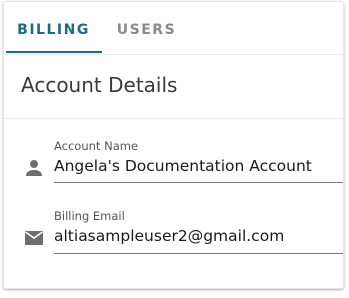 The width and height of the screenshot is (349, 298). I want to click on billing-email-value: altiasampleuser2@gmail.com, so click(169, 236).